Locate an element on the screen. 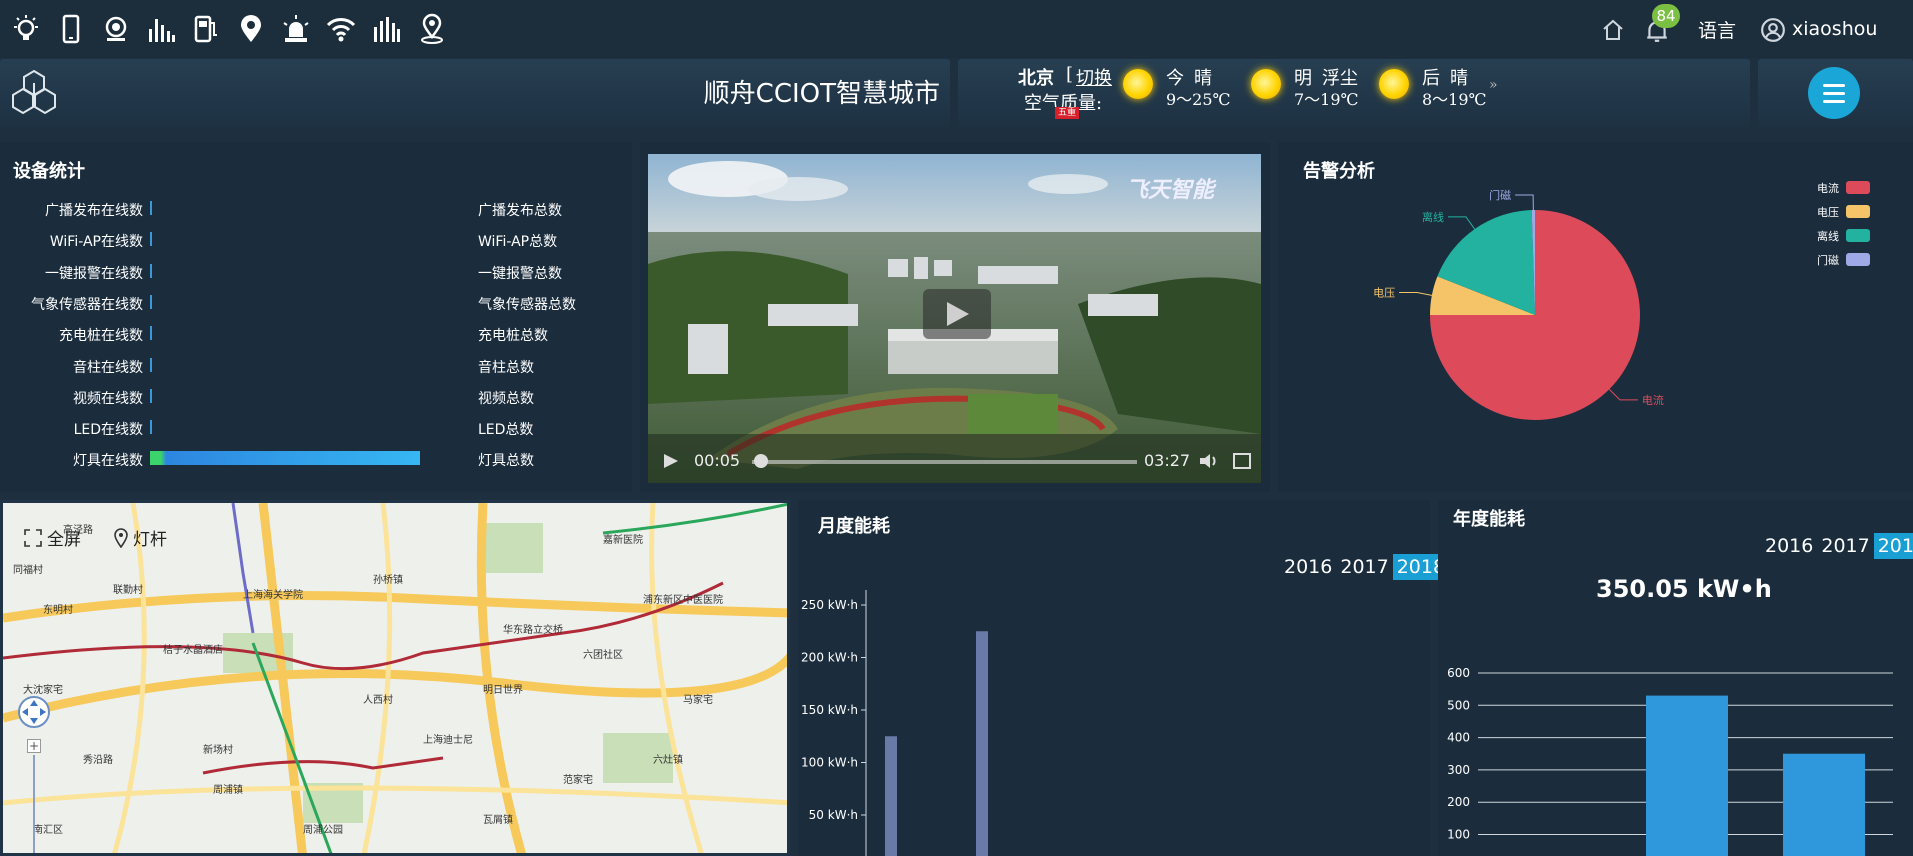 This screenshot has width=1913, height=856. pie-label: 离线 is located at coordinates (1433, 217).